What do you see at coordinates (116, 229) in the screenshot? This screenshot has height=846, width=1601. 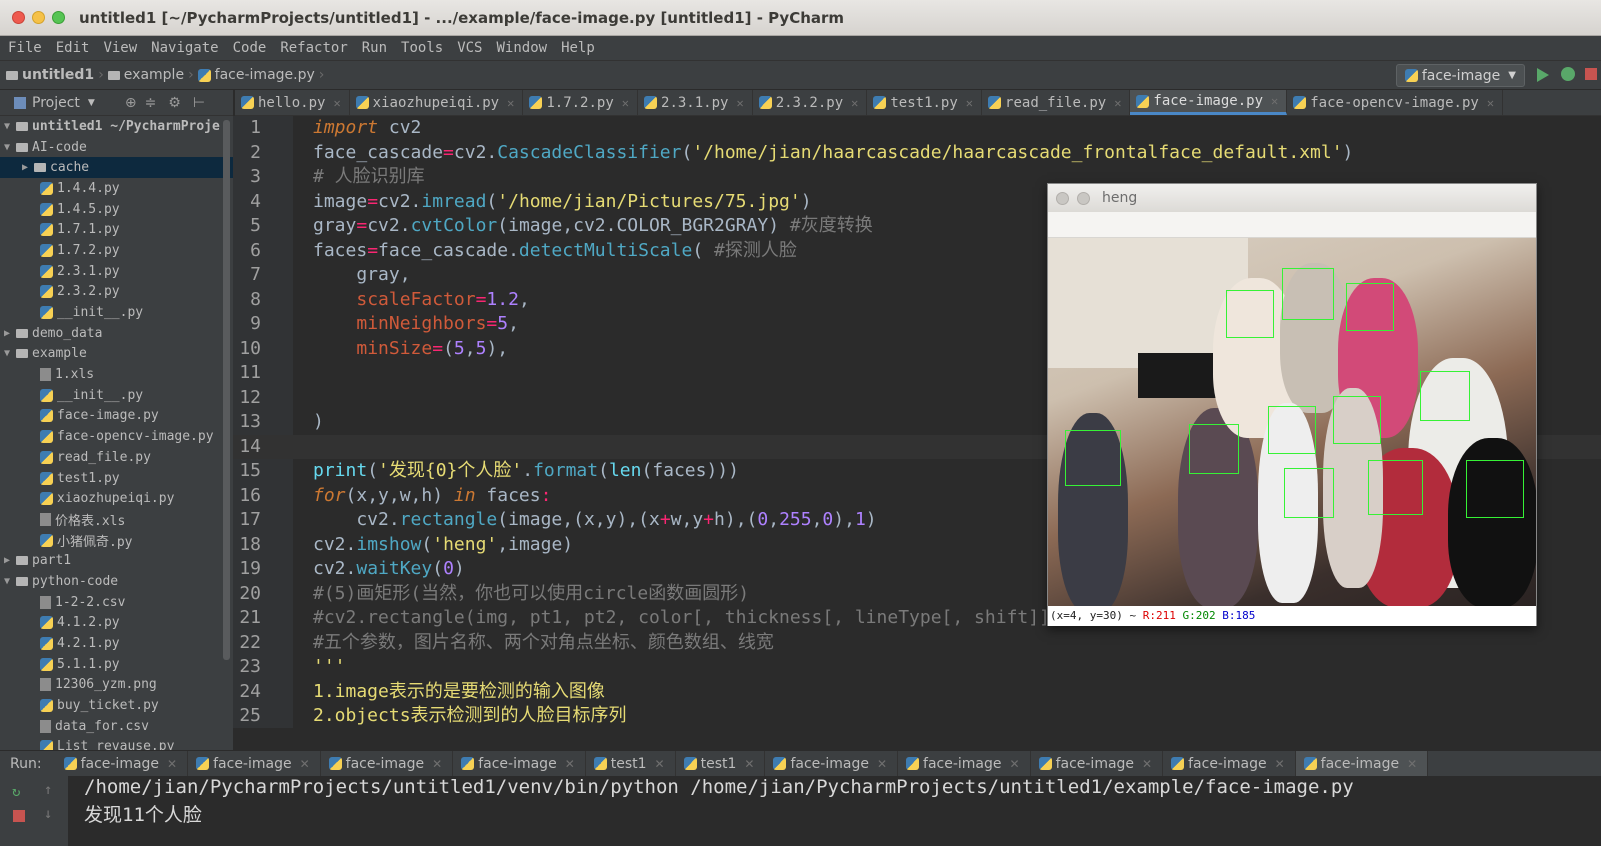 I see `tree-item: 1.7.1.py` at bounding box center [116, 229].